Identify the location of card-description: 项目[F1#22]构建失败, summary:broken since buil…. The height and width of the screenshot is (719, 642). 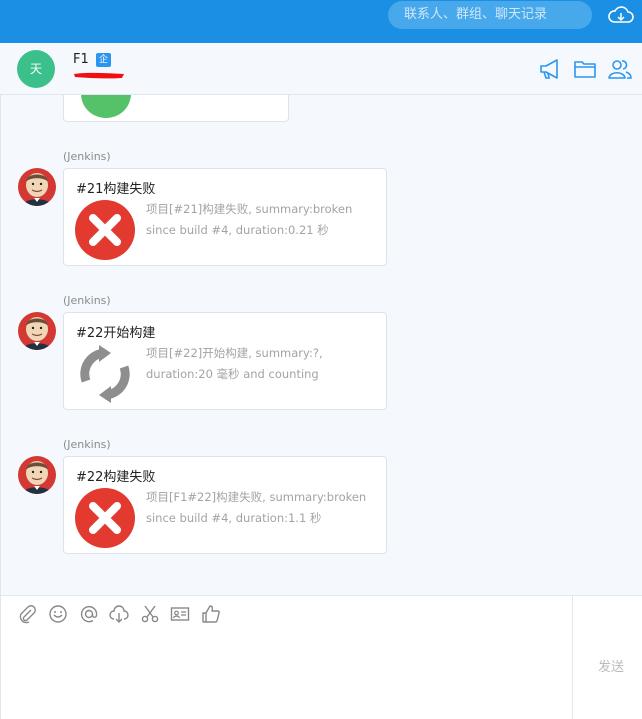
(256, 507).